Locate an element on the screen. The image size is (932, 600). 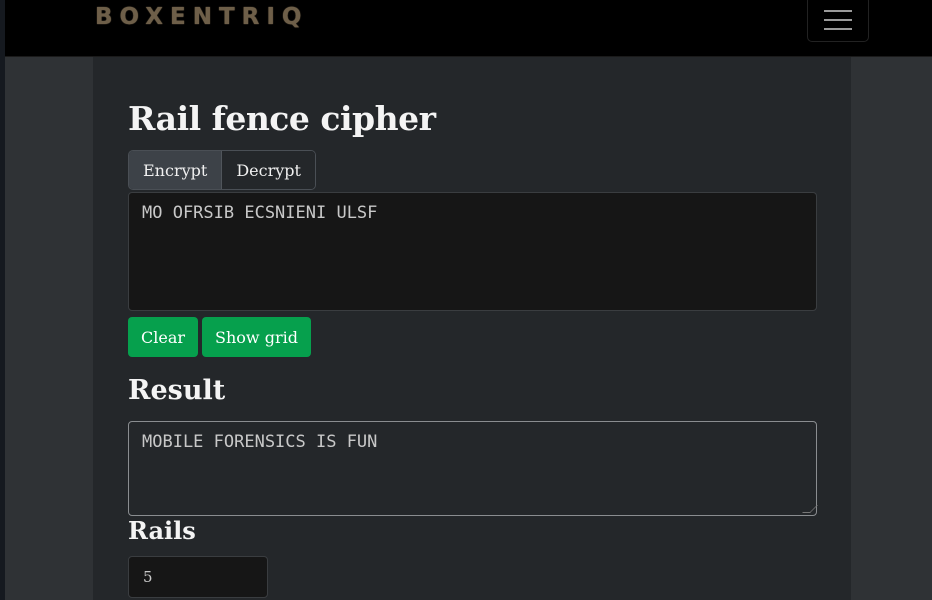
hamburger-menu-icon is located at coordinates (838, 21).